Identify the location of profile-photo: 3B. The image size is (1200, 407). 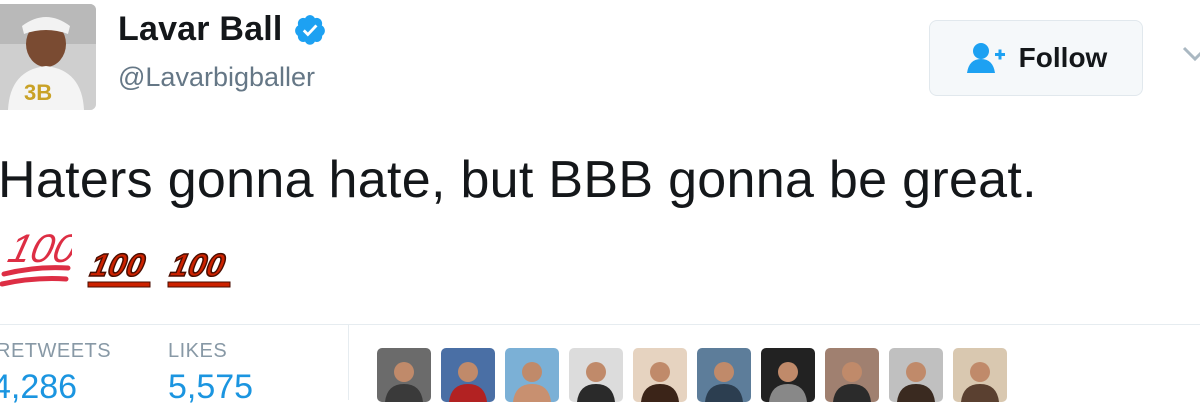
(48, 57).